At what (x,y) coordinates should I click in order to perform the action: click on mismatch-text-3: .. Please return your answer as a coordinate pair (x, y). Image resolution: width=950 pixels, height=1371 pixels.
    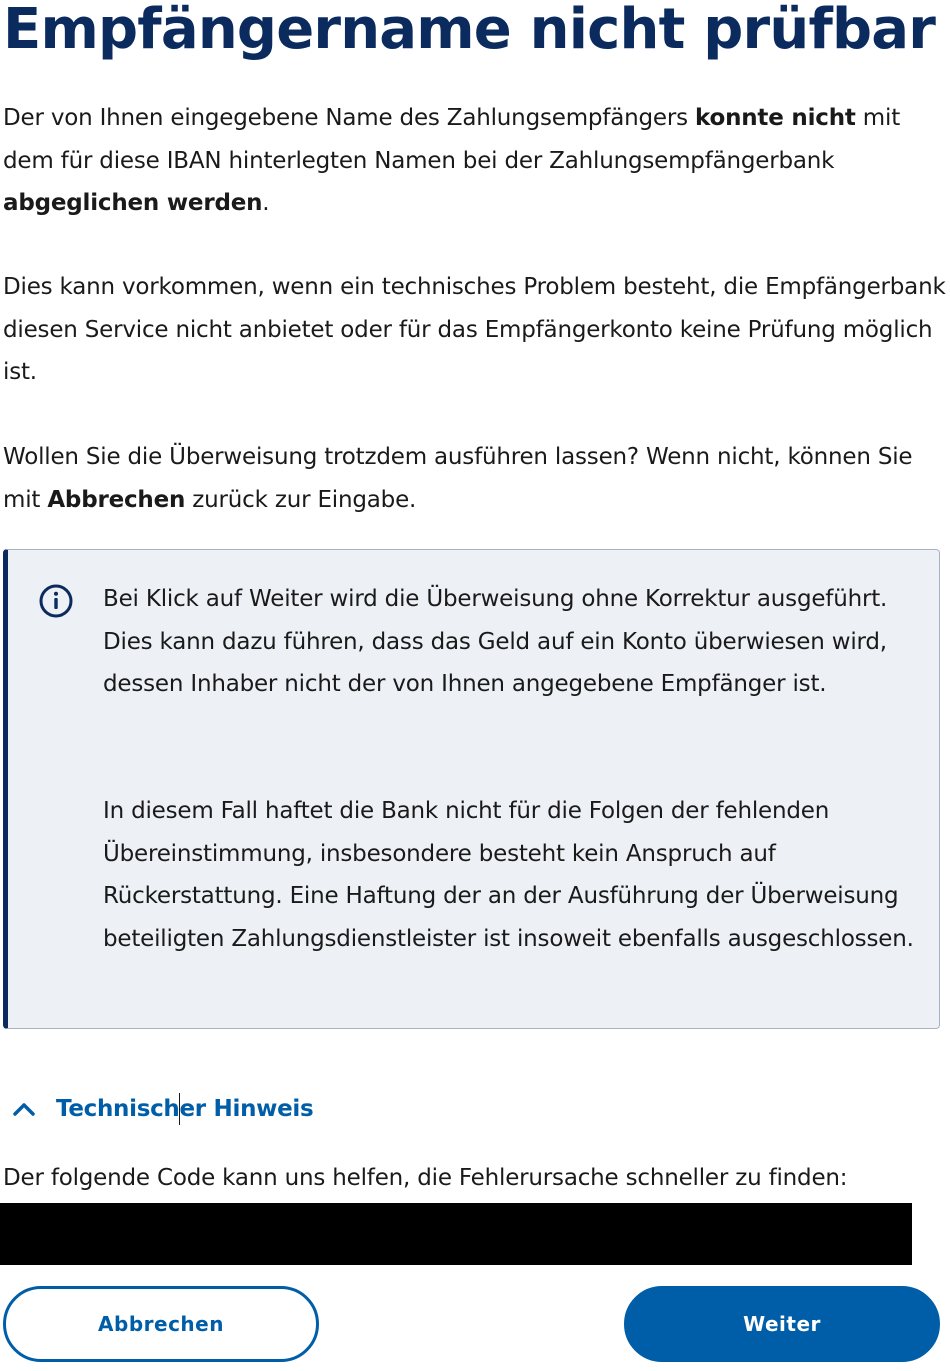
    Looking at the image, I should click on (266, 203).